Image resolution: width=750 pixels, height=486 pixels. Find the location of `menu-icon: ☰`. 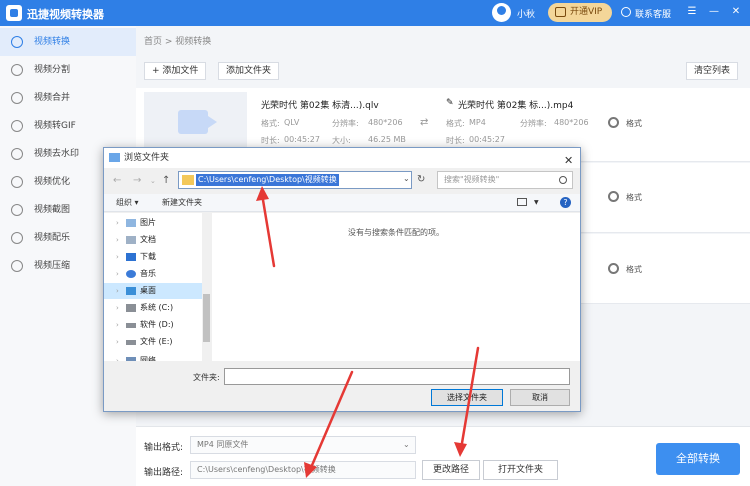

menu-icon: ☰ is located at coordinates (692, 12).